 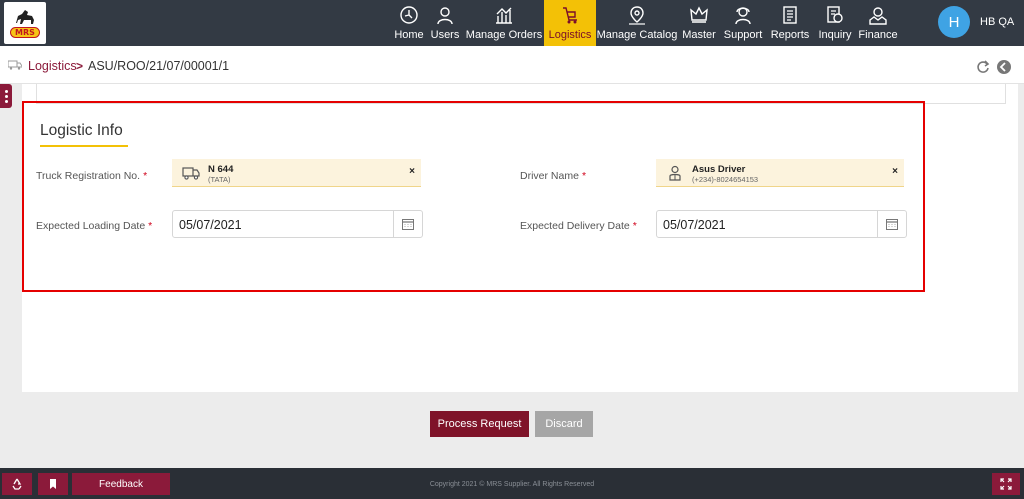 I want to click on driver-icon, so click(x=675, y=173).